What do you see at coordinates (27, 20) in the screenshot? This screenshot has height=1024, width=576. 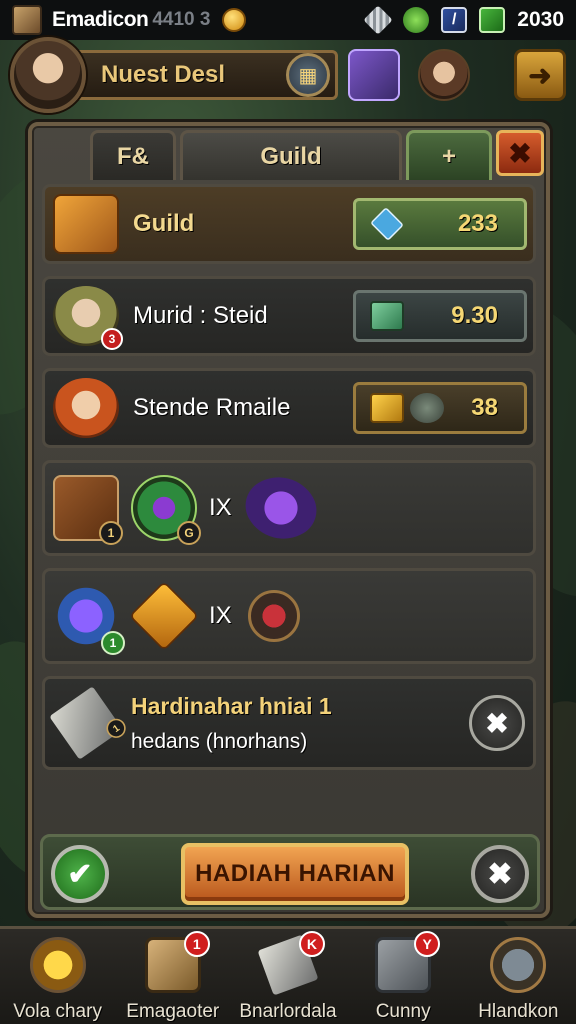 I see `app-logo-icon` at bounding box center [27, 20].